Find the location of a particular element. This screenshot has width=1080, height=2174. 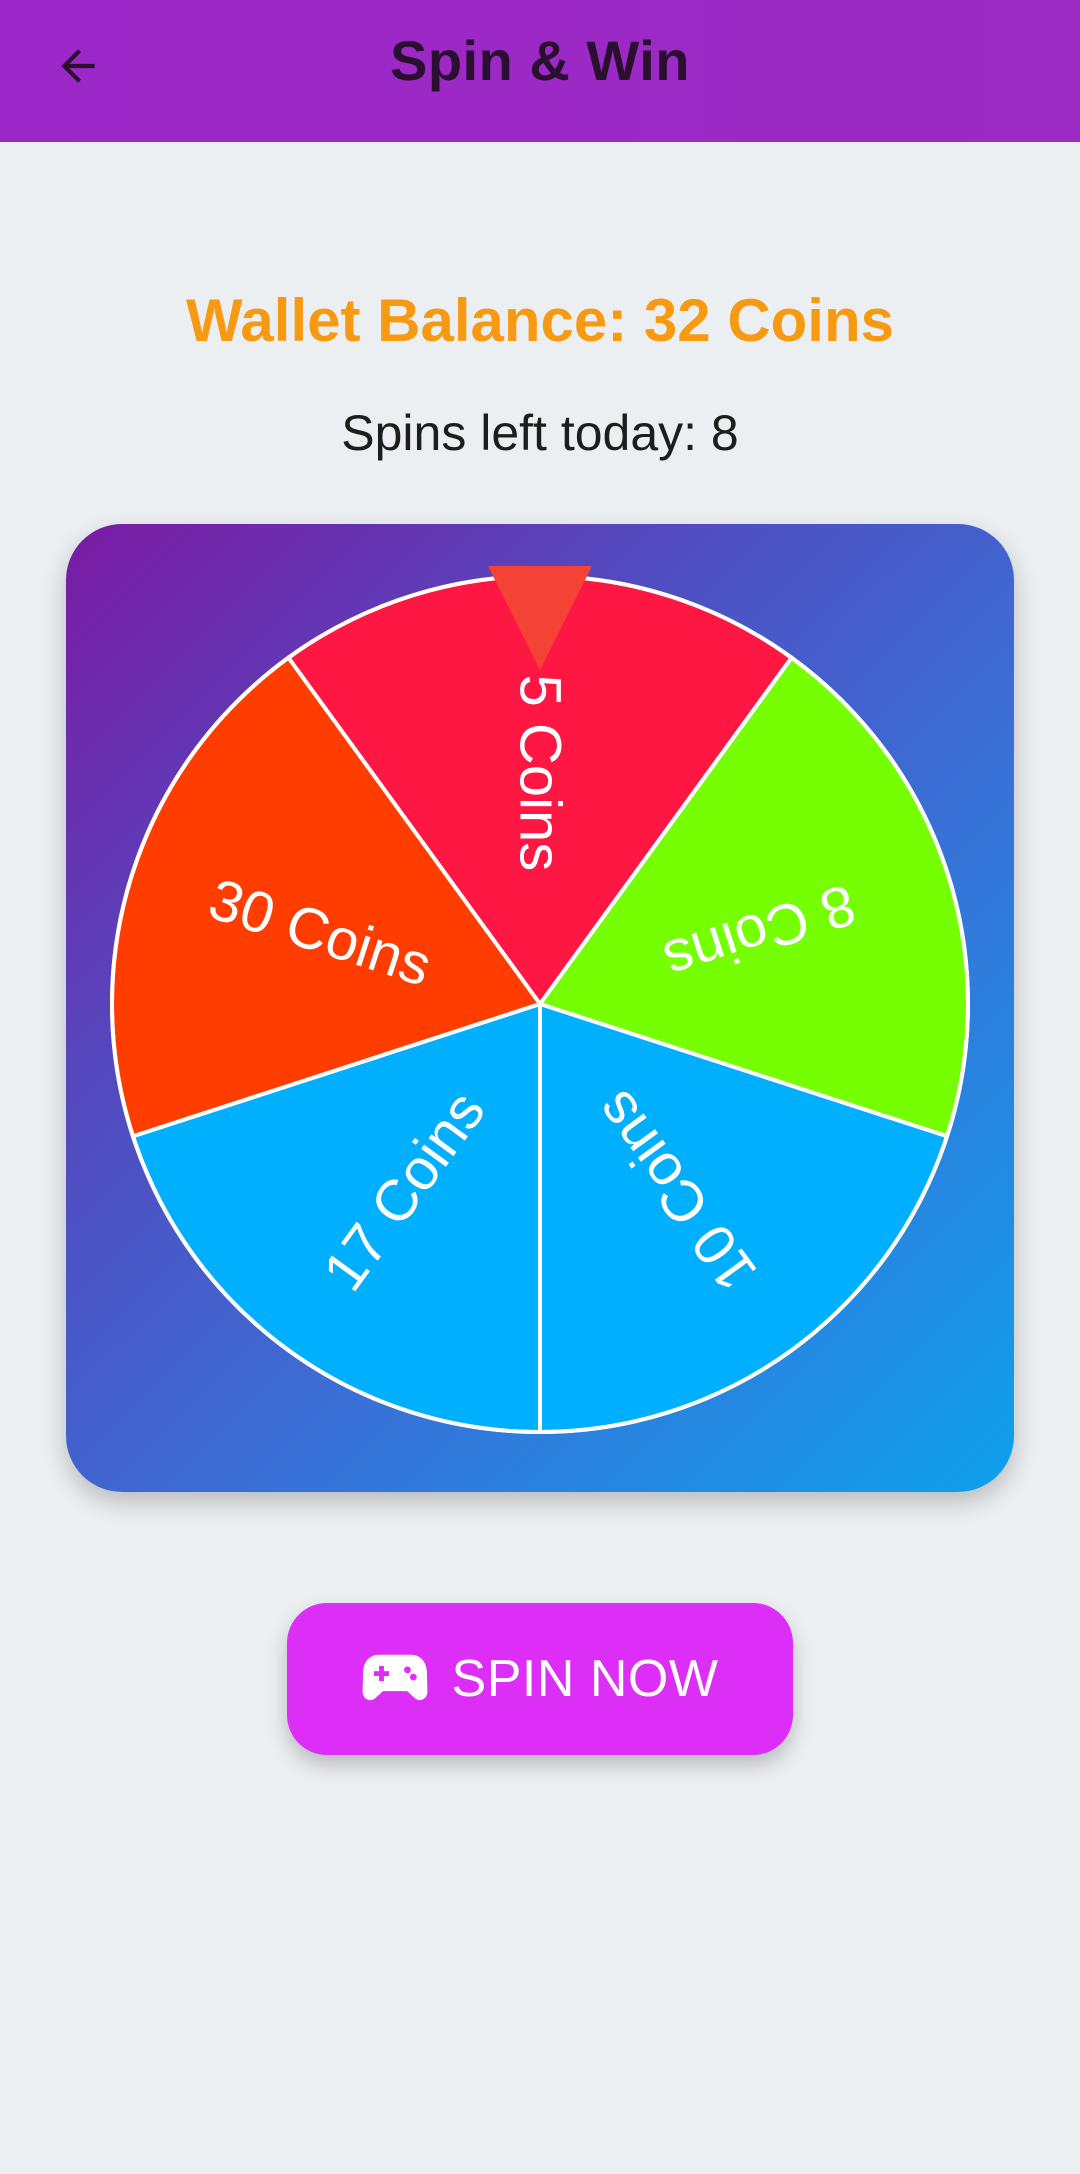

wheel-segment-label: 5 Coins is located at coordinates (540, 773).